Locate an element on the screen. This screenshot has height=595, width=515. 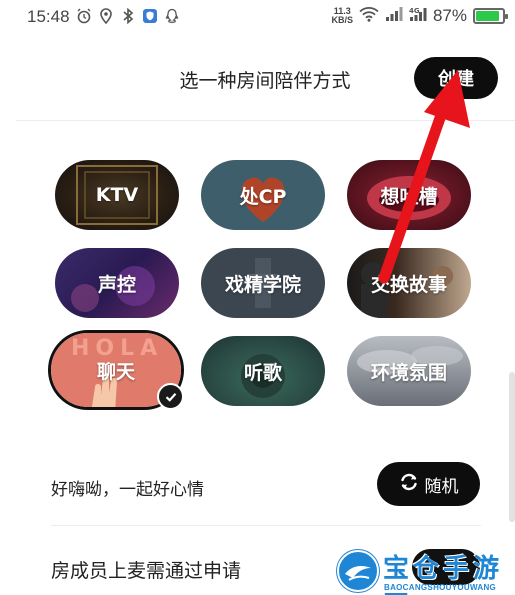
mode-drama: 戏精学院 is located at coordinates (263, 283).